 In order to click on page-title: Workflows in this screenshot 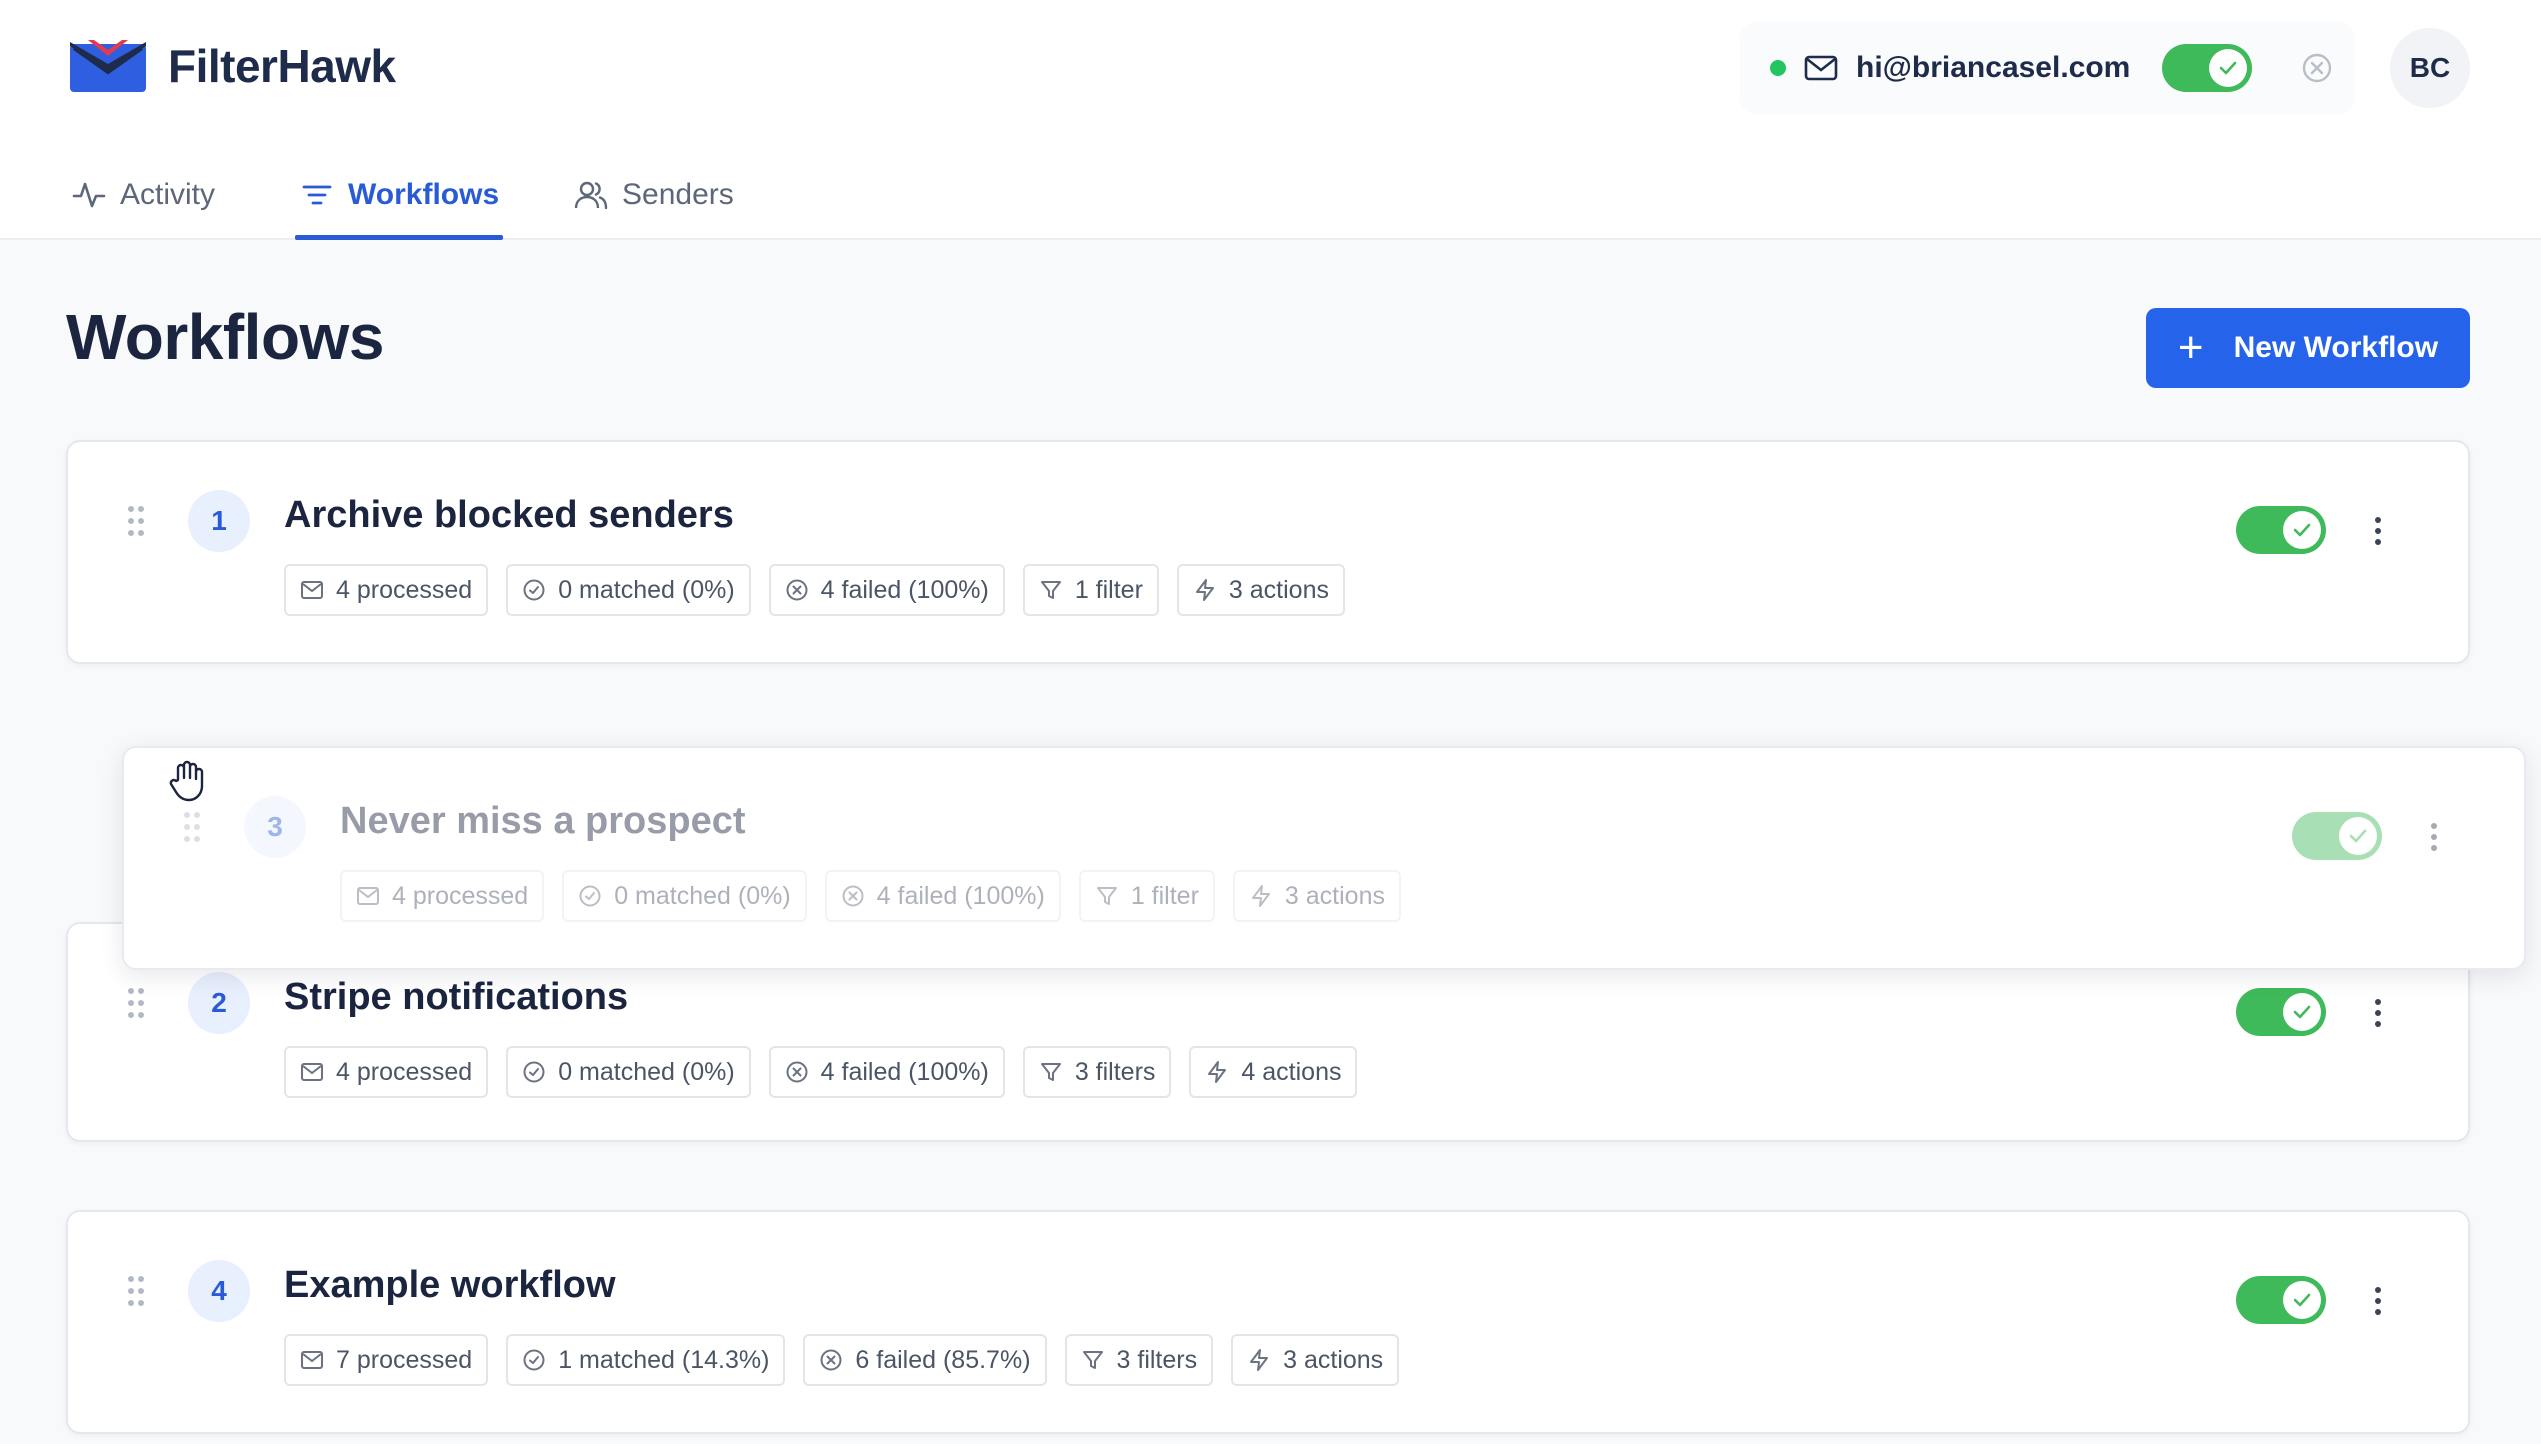, I will do `click(225, 337)`.